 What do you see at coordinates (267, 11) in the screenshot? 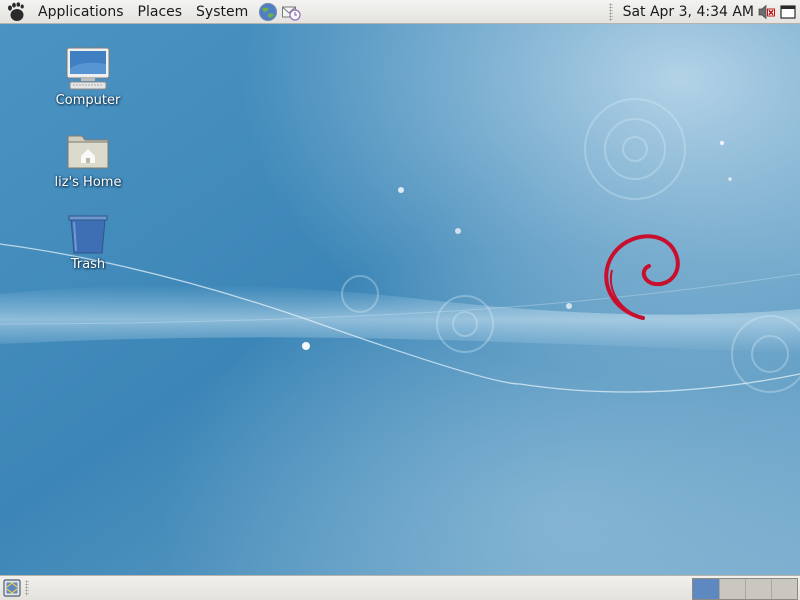
I see `web-browser-icon` at bounding box center [267, 11].